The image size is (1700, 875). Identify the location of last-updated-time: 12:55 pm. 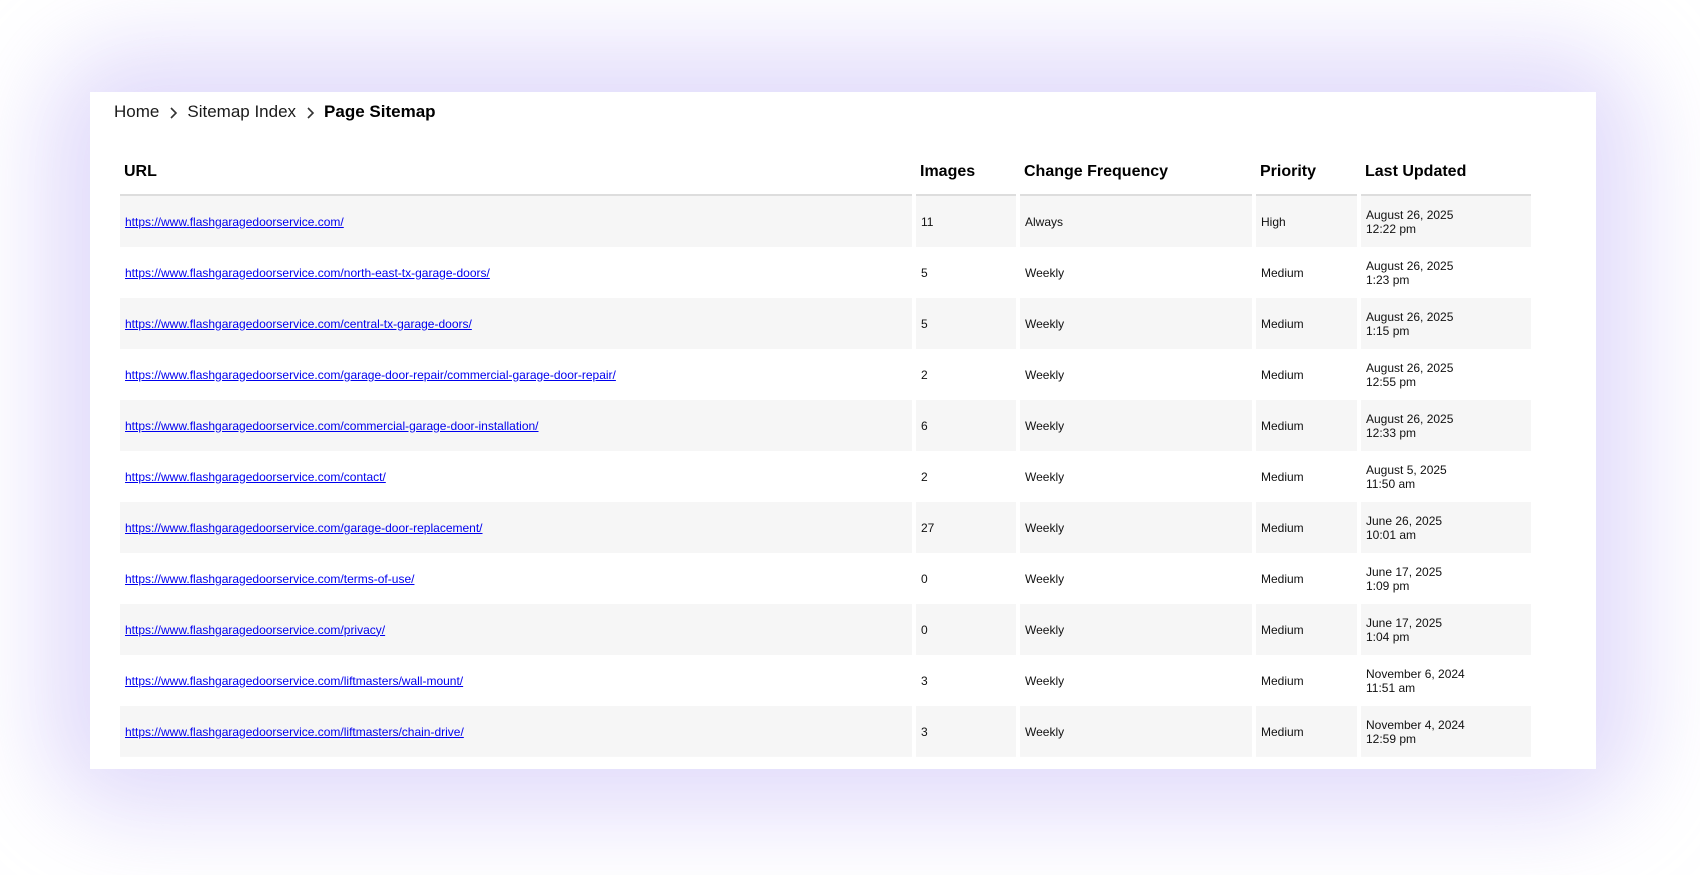
(1391, 381).